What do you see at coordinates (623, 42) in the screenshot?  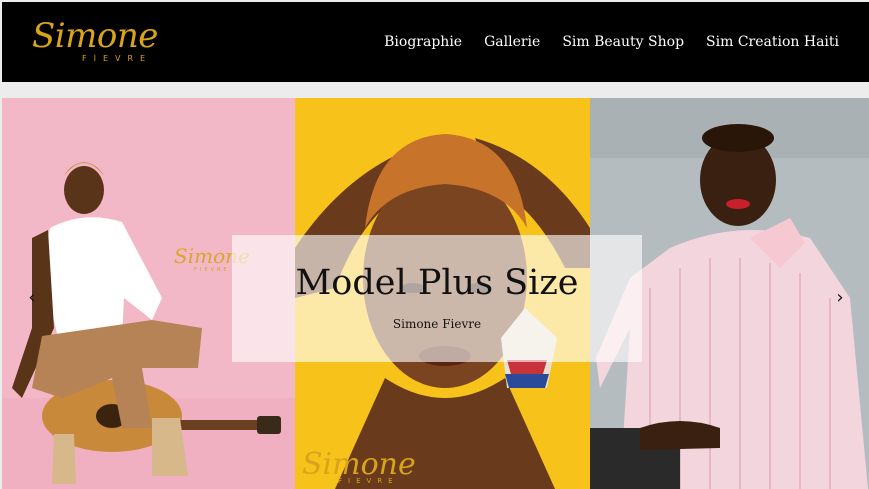 I see `nav-link-sim-beauty-shop: Sim Beauty Shop` at bounding box center [623, 42].